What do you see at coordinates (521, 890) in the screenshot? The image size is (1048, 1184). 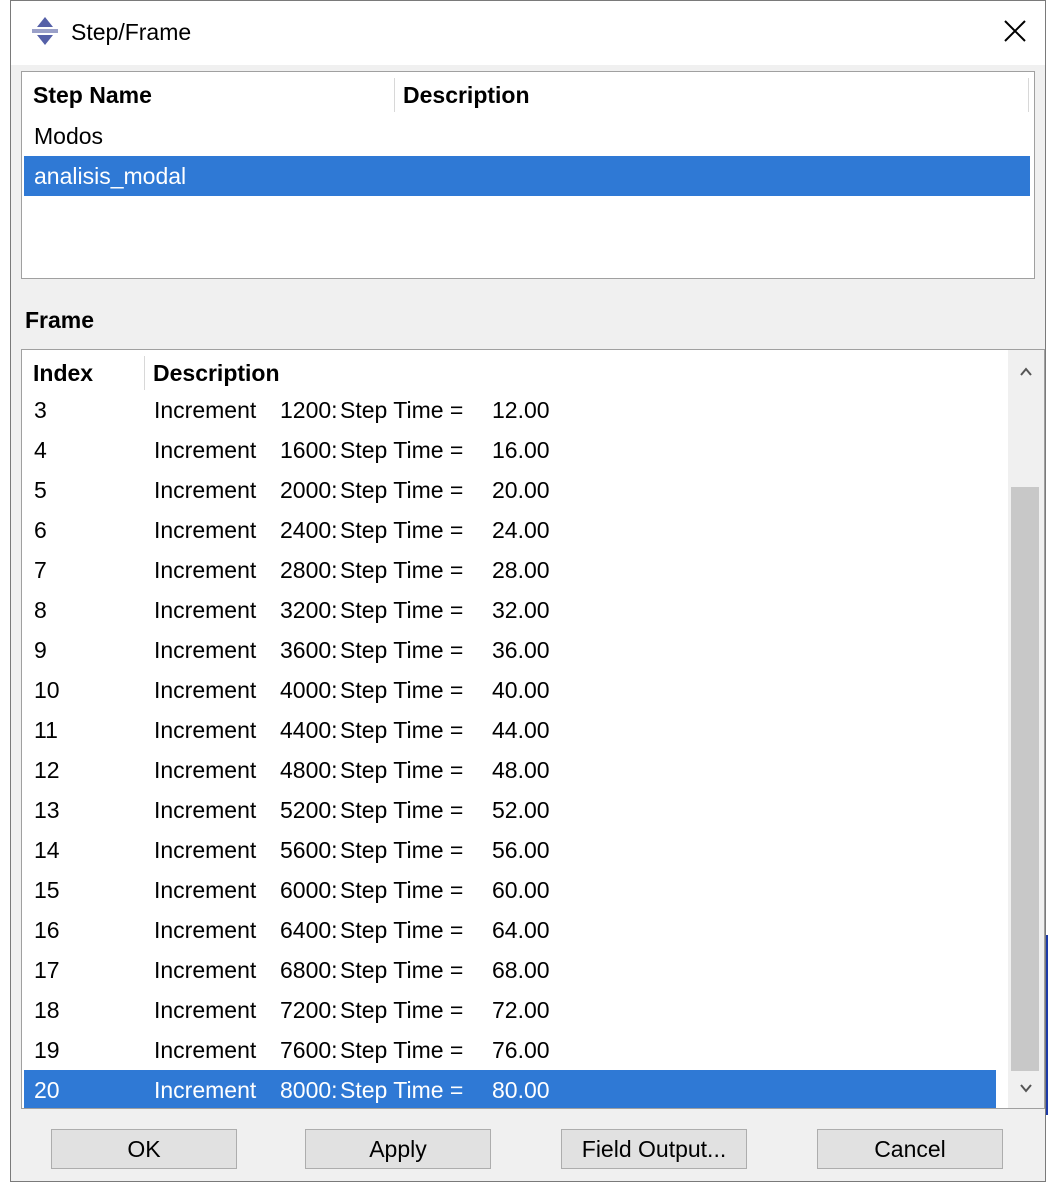 I see `frame-step-time-value: 60.00` at bounding box center [521, 890].